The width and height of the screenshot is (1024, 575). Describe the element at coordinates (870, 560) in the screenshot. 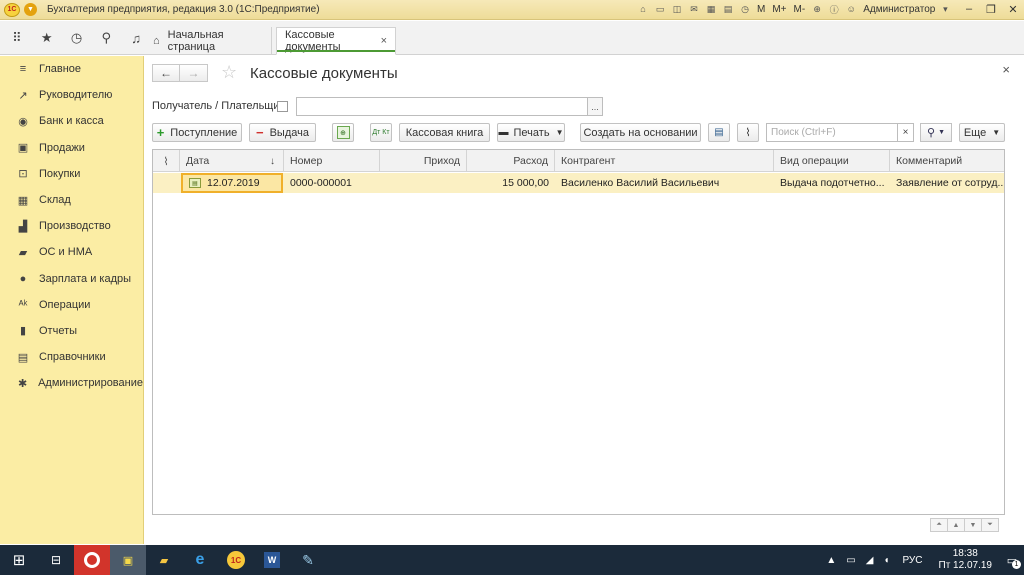

I see `network-icon: ◢` at that location.